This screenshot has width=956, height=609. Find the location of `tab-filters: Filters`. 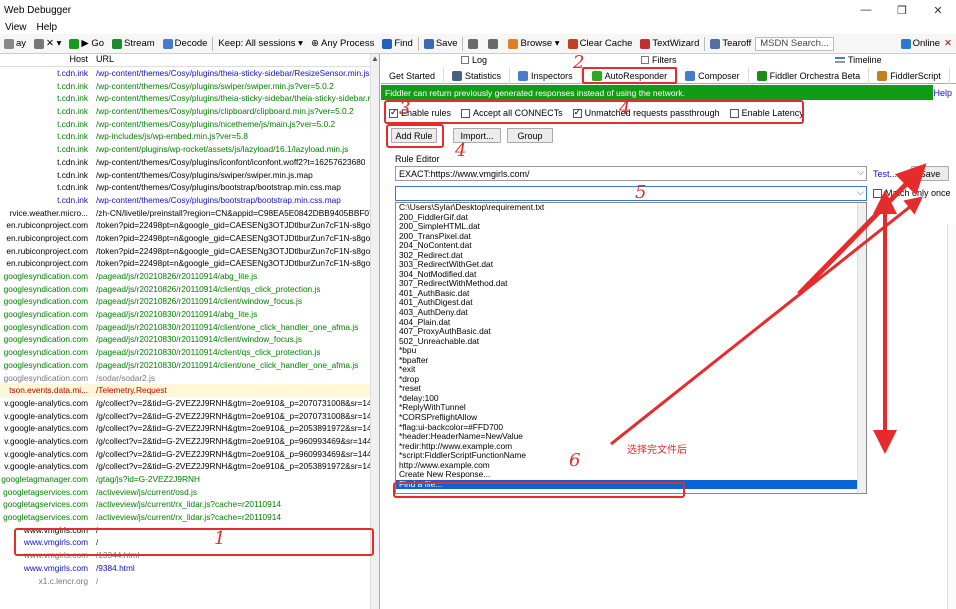

tab-filters: Filters is located at coordinates (659, 60).